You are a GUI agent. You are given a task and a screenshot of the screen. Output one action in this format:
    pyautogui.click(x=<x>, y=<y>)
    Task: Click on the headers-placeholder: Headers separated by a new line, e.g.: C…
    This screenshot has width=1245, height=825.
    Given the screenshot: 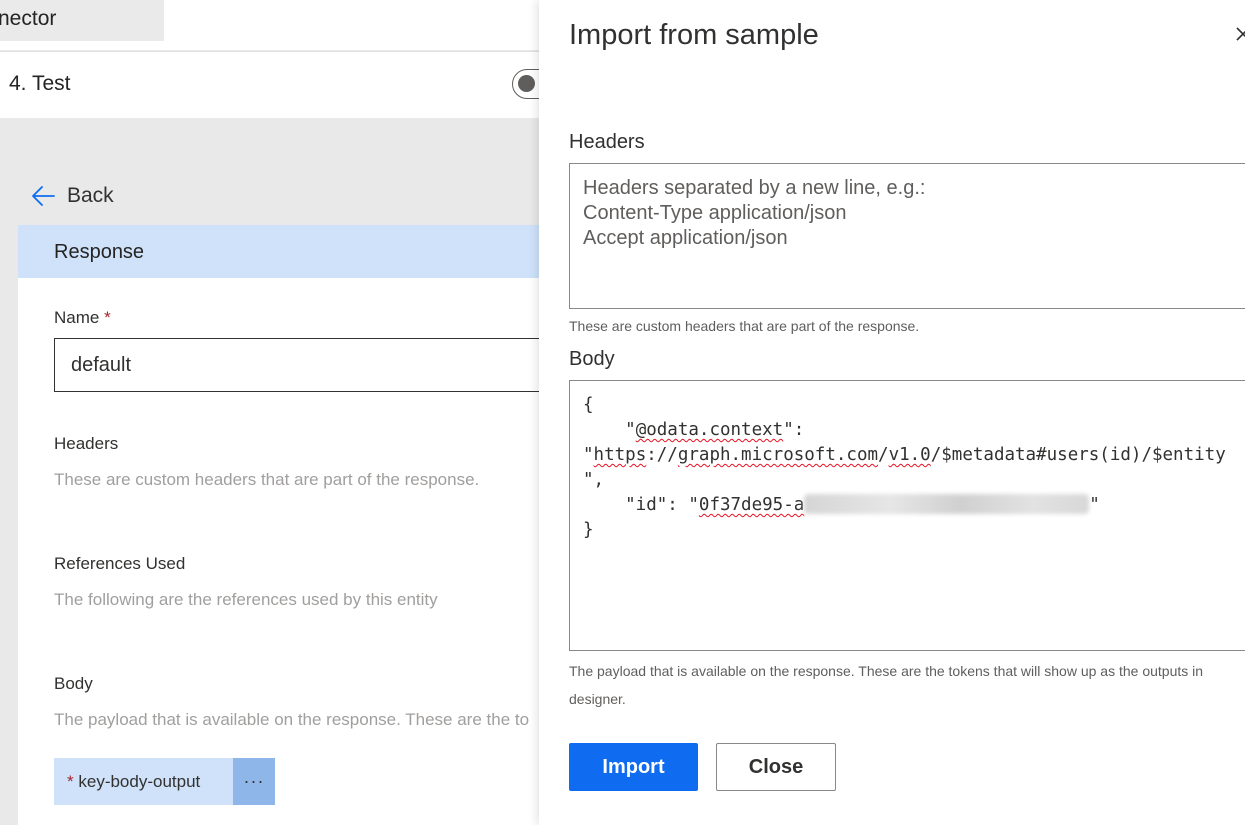 What is the action you would take?
    pyautogui.click(x=754, y=213)
    